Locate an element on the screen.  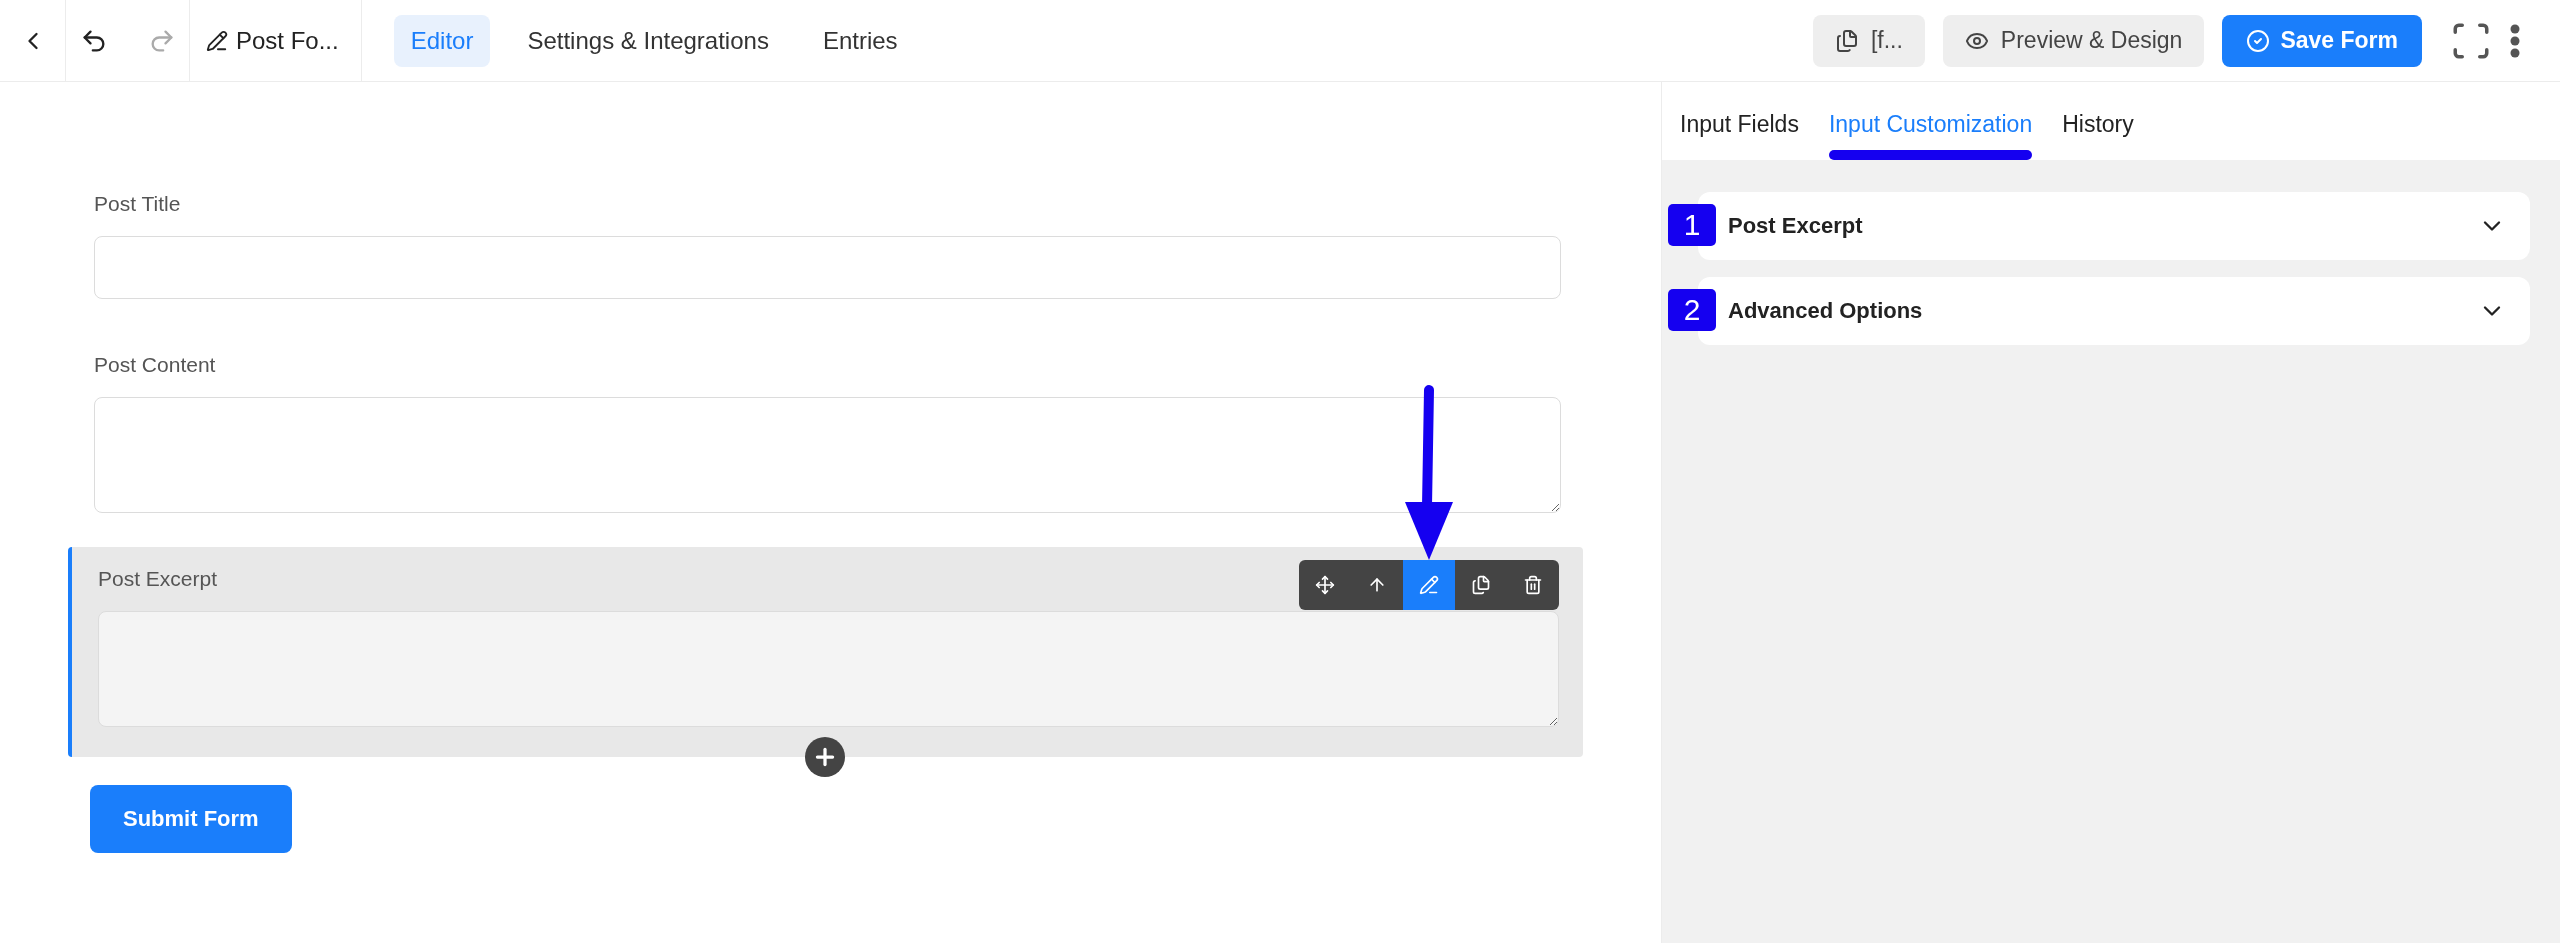
section-title: Post Excerpt is located at coordinates (1795, 226).